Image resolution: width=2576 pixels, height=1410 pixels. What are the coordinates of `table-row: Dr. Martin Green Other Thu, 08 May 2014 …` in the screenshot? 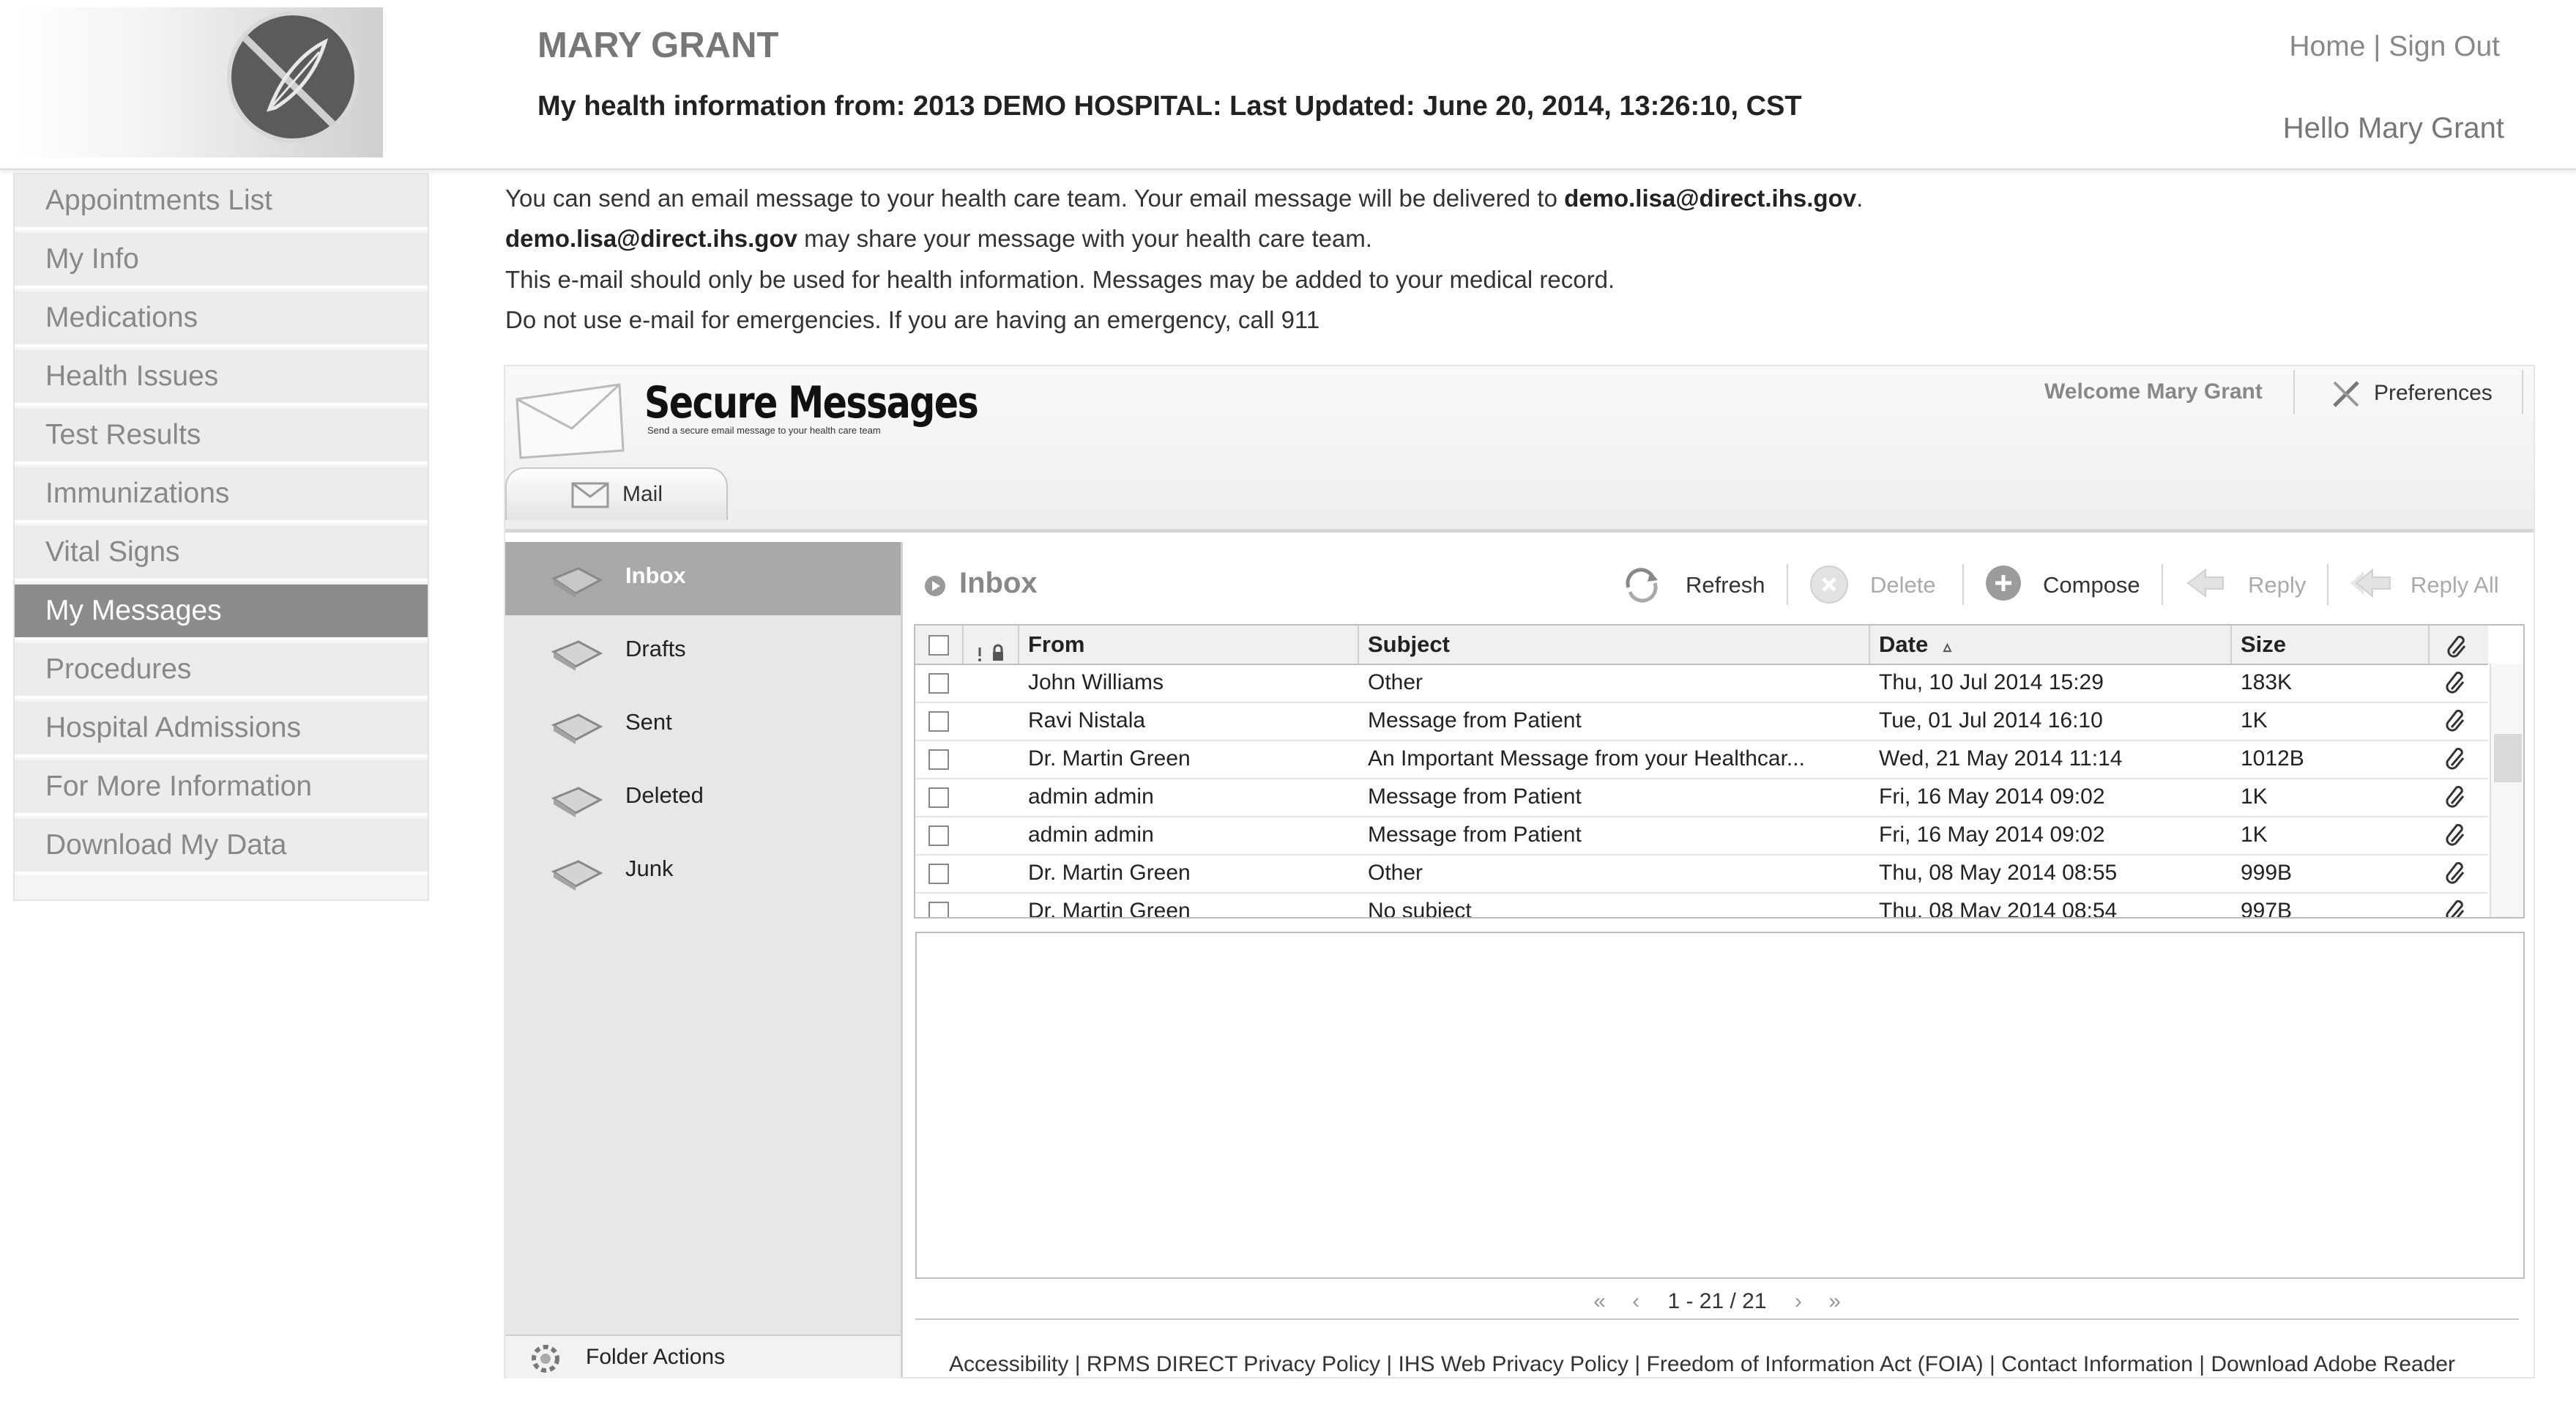 It's located at (1701, 874).